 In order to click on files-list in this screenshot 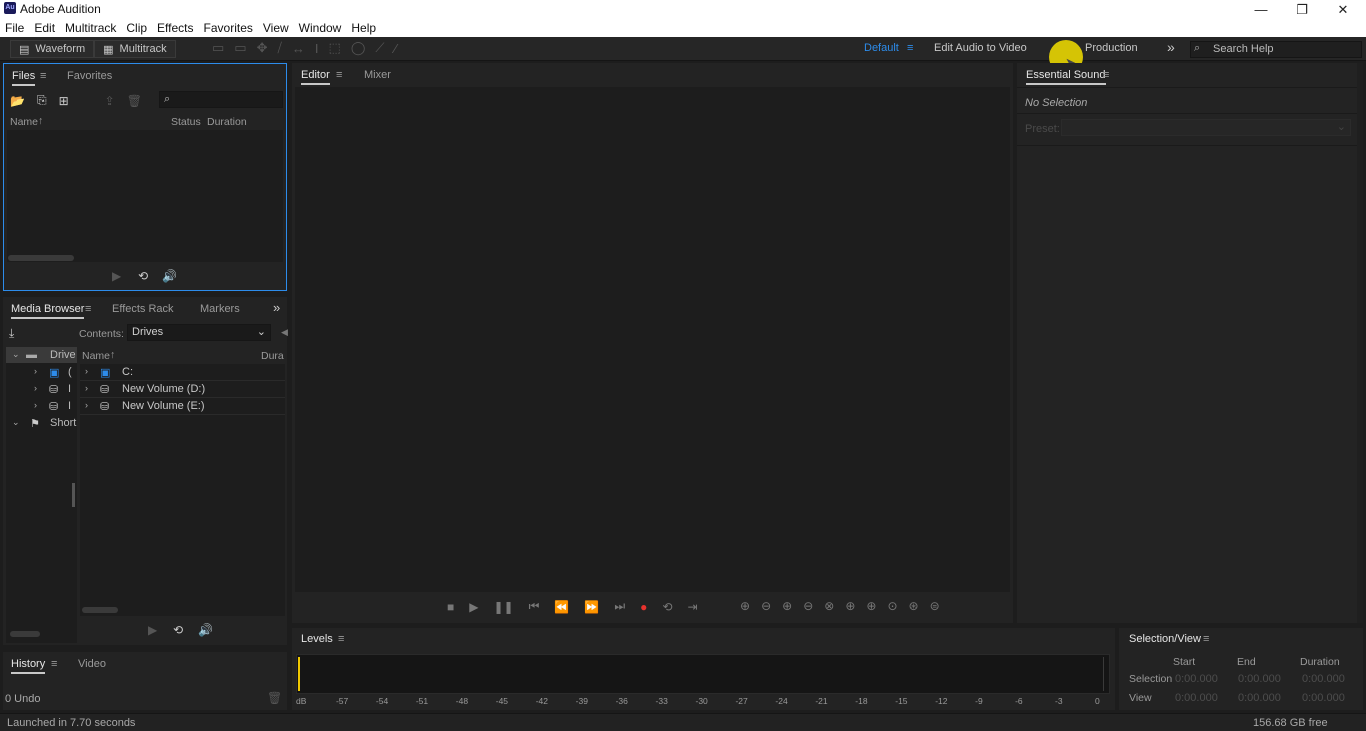, I will do `click(145, 196)`.